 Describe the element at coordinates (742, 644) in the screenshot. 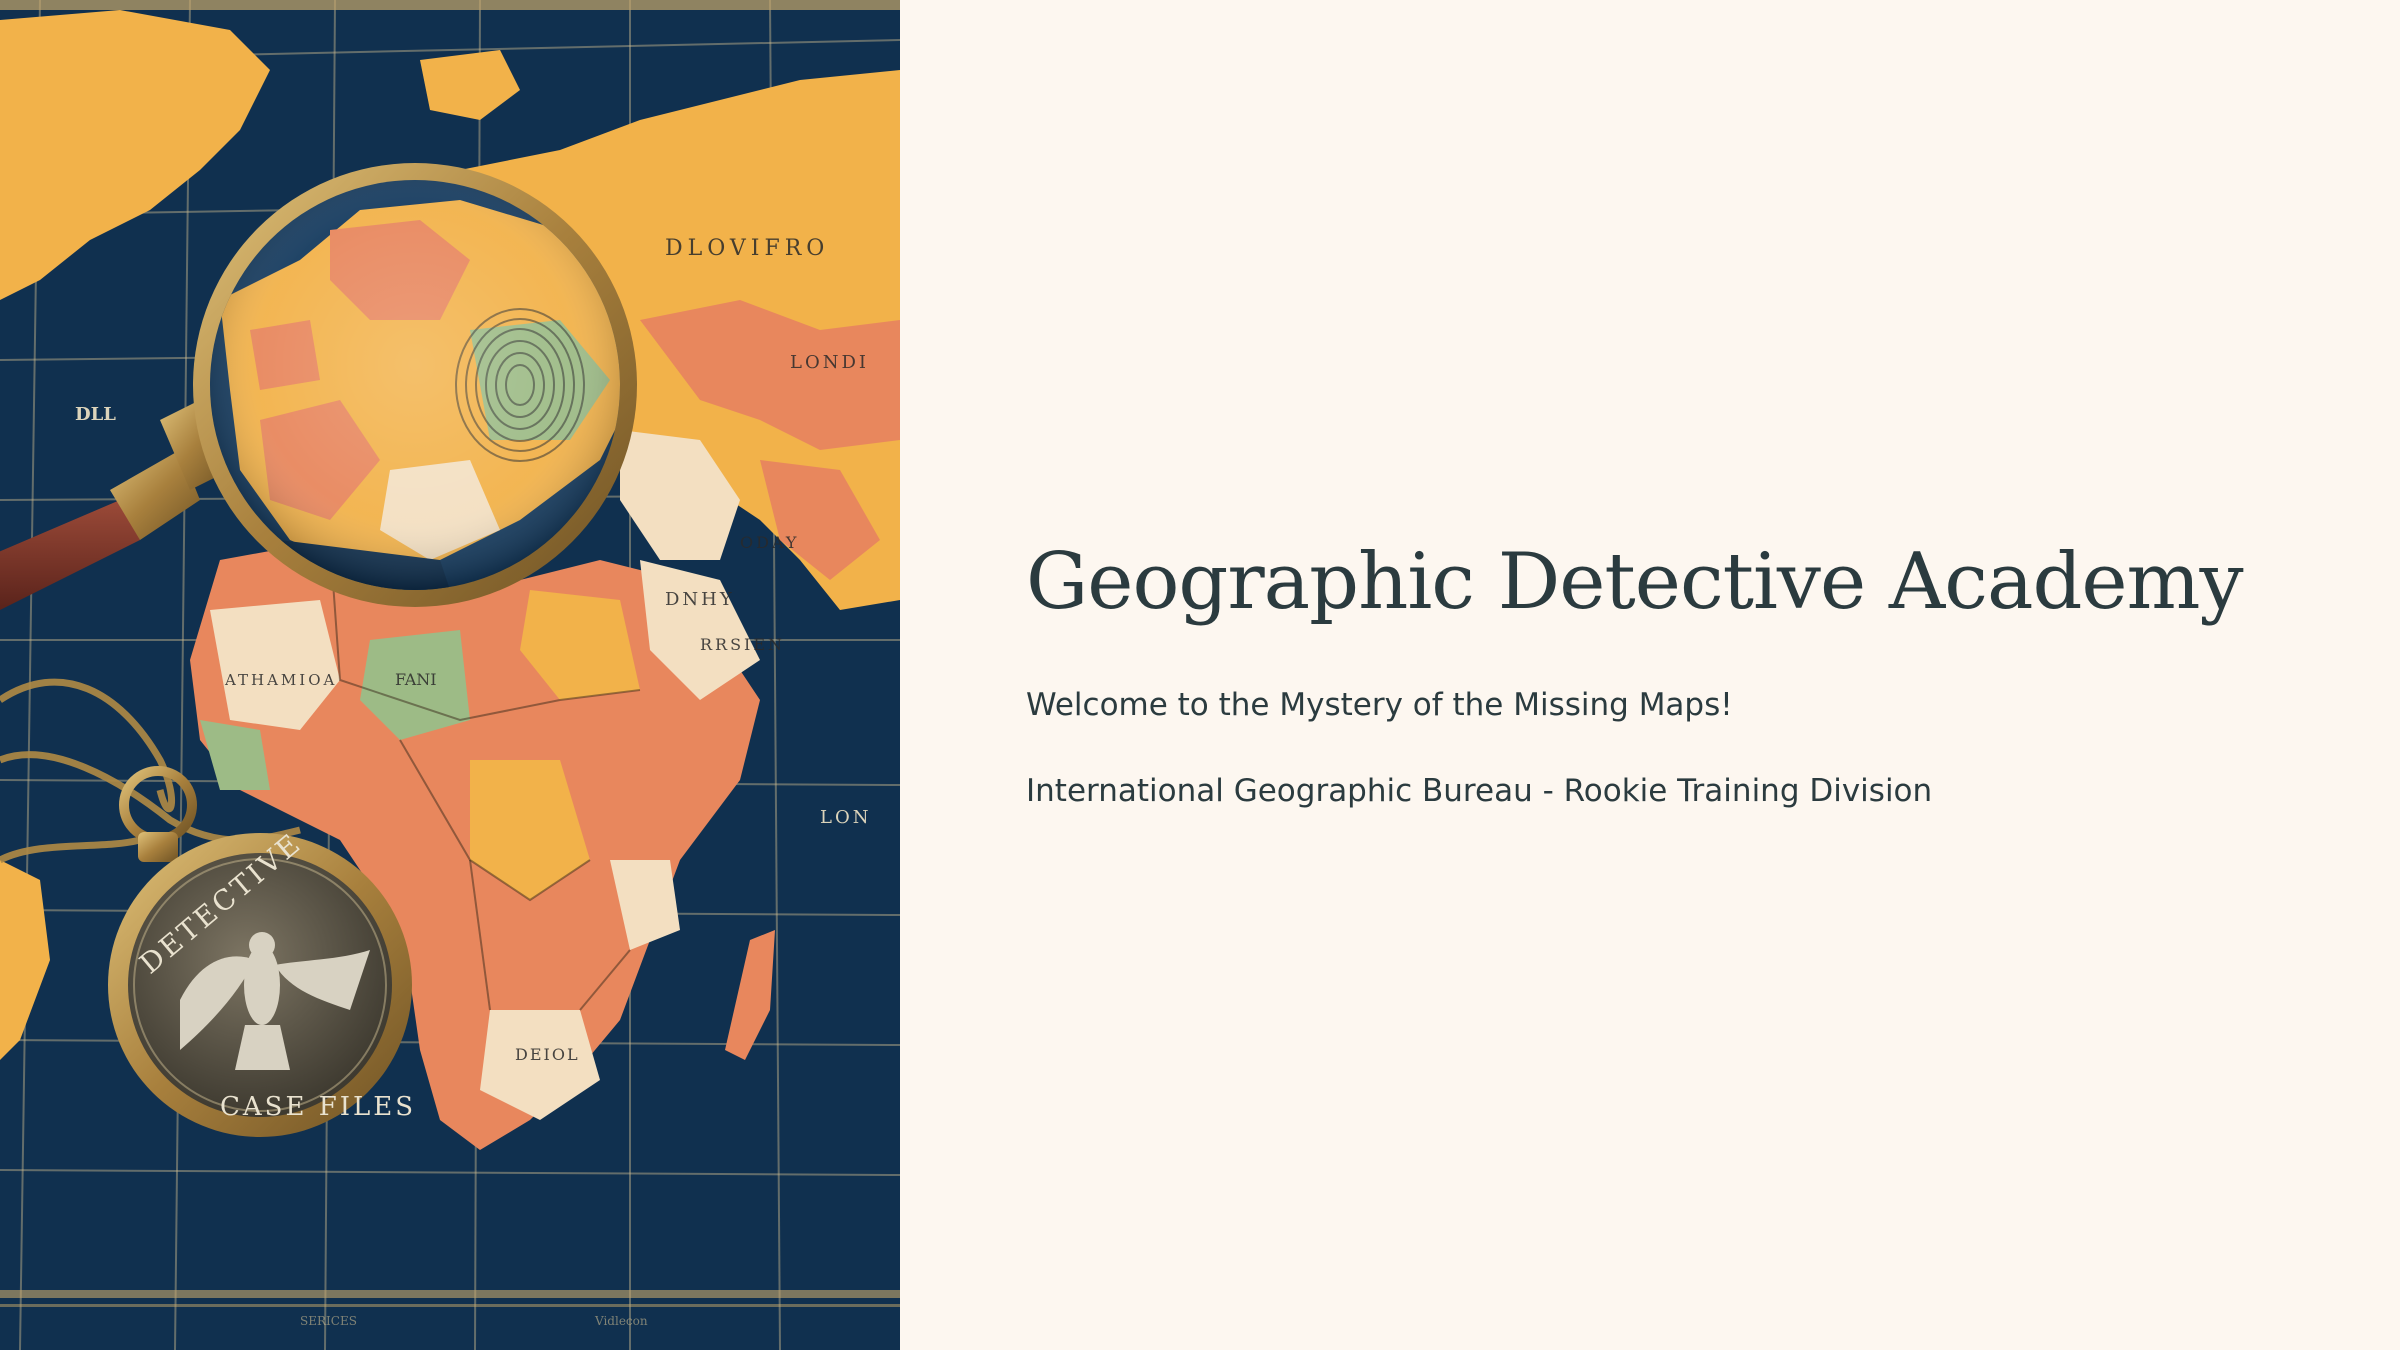

I see `svg-text: RRSIEN` at that location.